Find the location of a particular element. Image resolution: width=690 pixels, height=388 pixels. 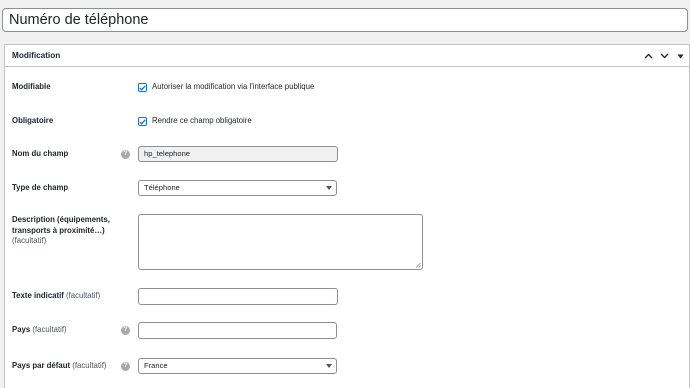

label-description-line1: Description (équipements, is located at coordinates (61, 219).